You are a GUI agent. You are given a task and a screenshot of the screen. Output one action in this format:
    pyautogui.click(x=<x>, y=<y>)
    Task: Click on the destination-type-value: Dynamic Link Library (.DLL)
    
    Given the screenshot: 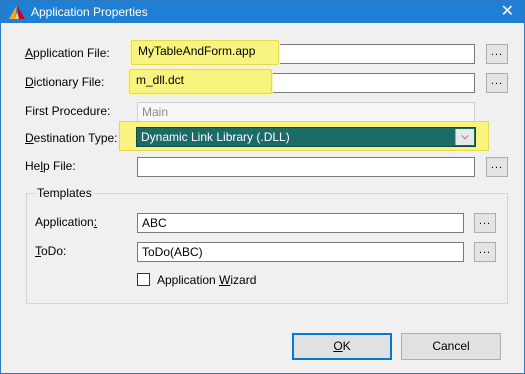 What is the action you would take?
    pyautogui.click(x=215, y=137)
    